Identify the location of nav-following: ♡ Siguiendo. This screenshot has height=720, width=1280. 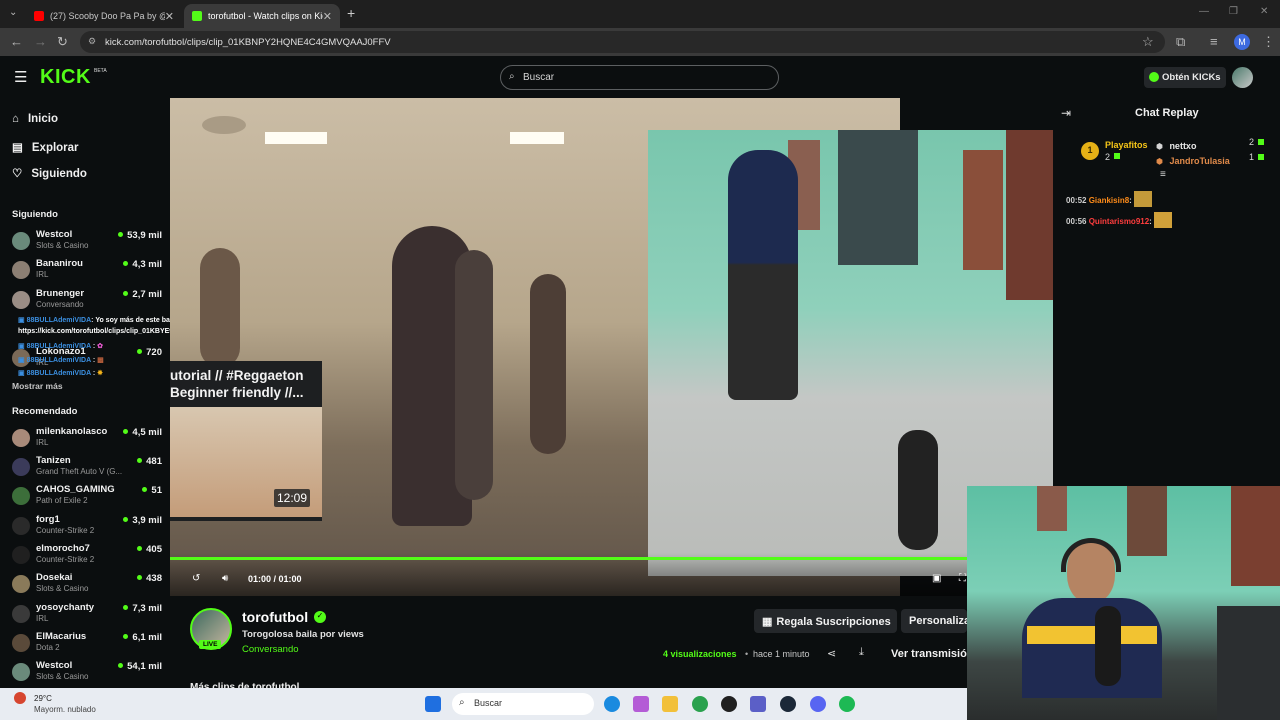
(49, 173).